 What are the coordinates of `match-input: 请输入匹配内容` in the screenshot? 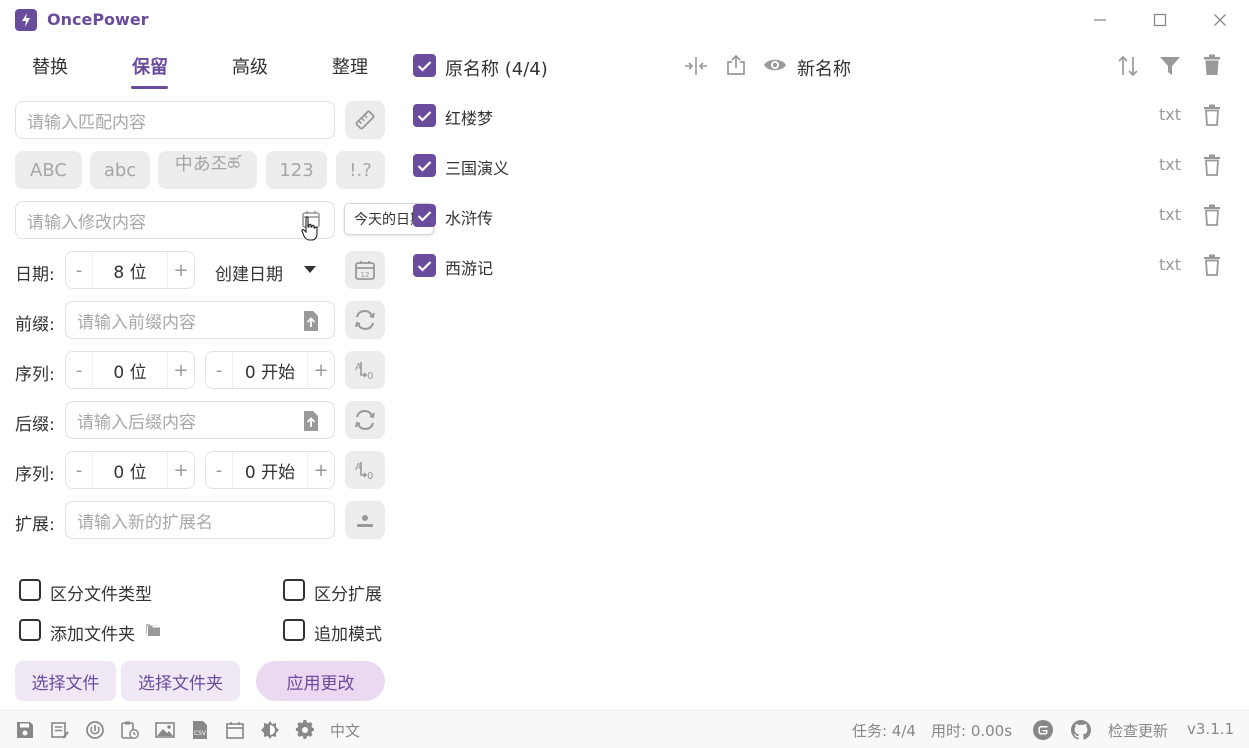 It's located at (175, 120).